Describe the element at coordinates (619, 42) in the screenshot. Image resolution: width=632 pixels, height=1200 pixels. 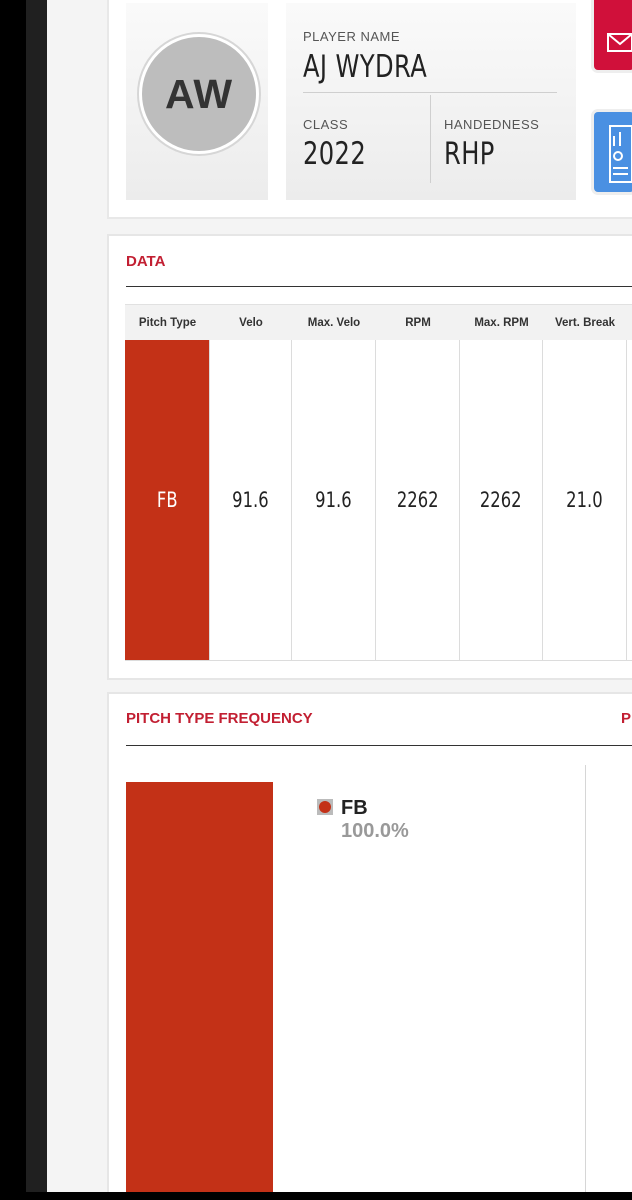
I see `envelope-icon` at that location.